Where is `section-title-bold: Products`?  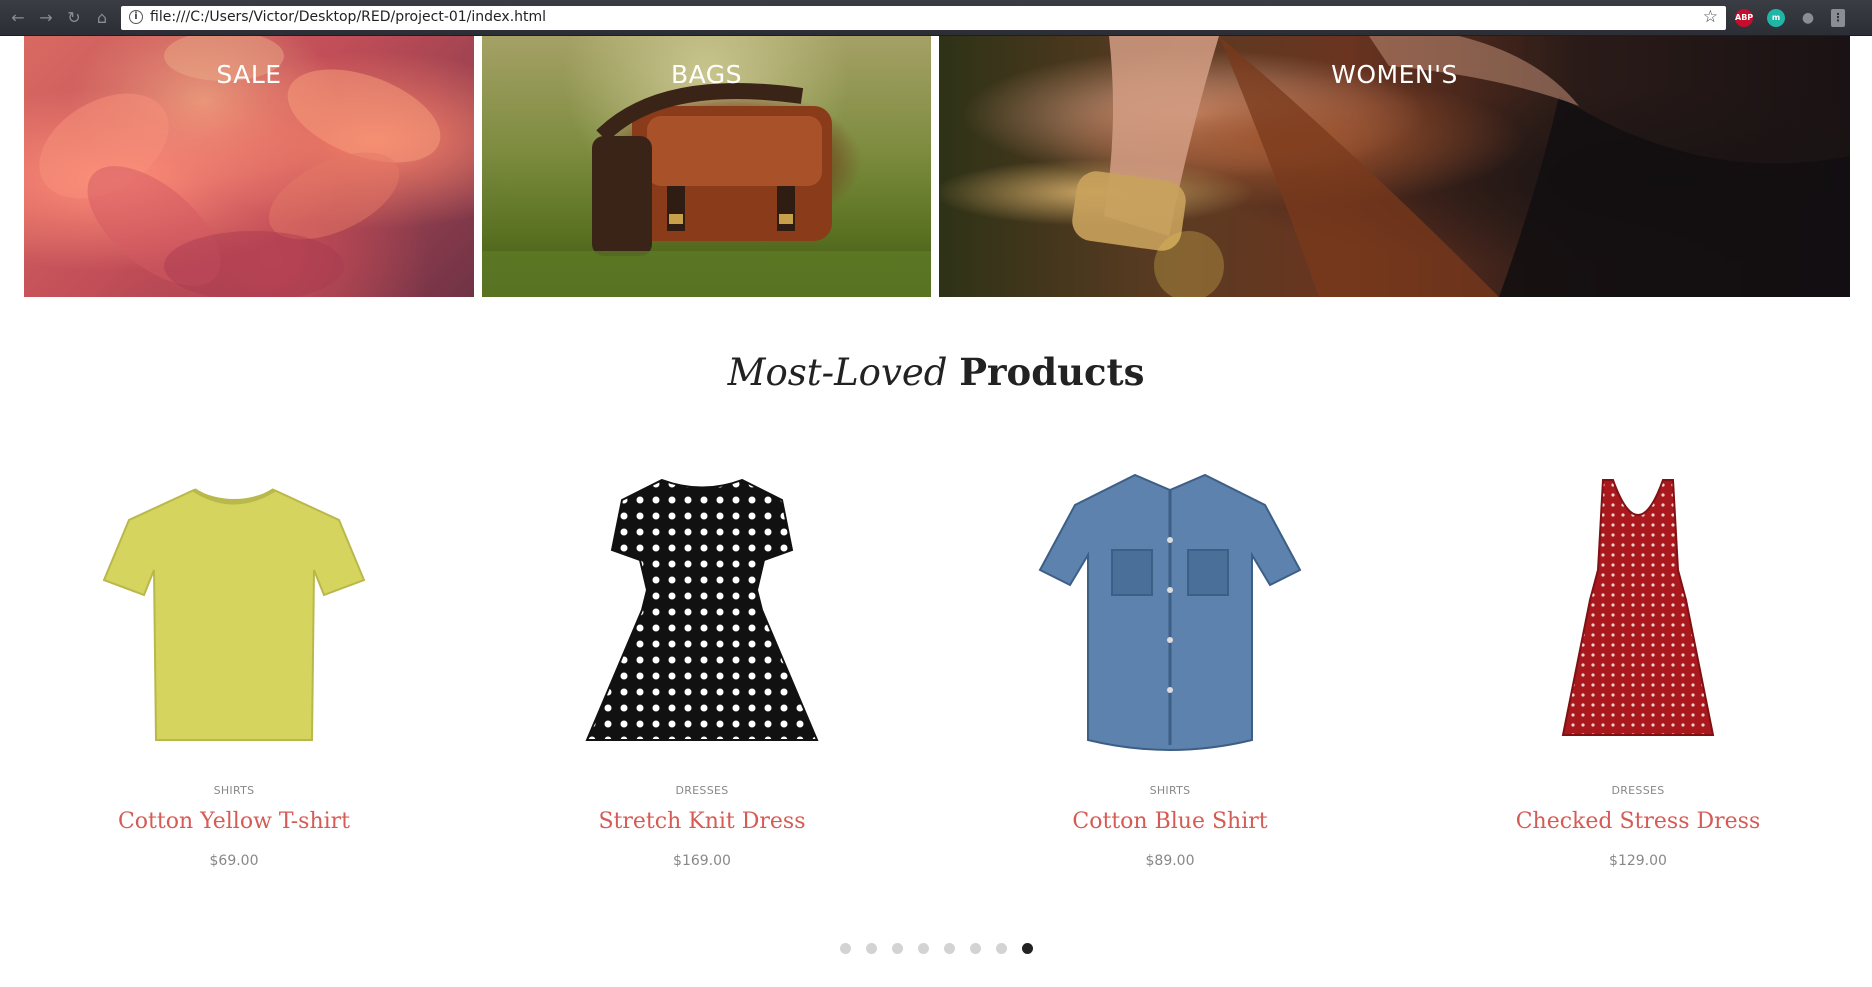 section-title-bold: Products is located at coordinates (1052, 372).